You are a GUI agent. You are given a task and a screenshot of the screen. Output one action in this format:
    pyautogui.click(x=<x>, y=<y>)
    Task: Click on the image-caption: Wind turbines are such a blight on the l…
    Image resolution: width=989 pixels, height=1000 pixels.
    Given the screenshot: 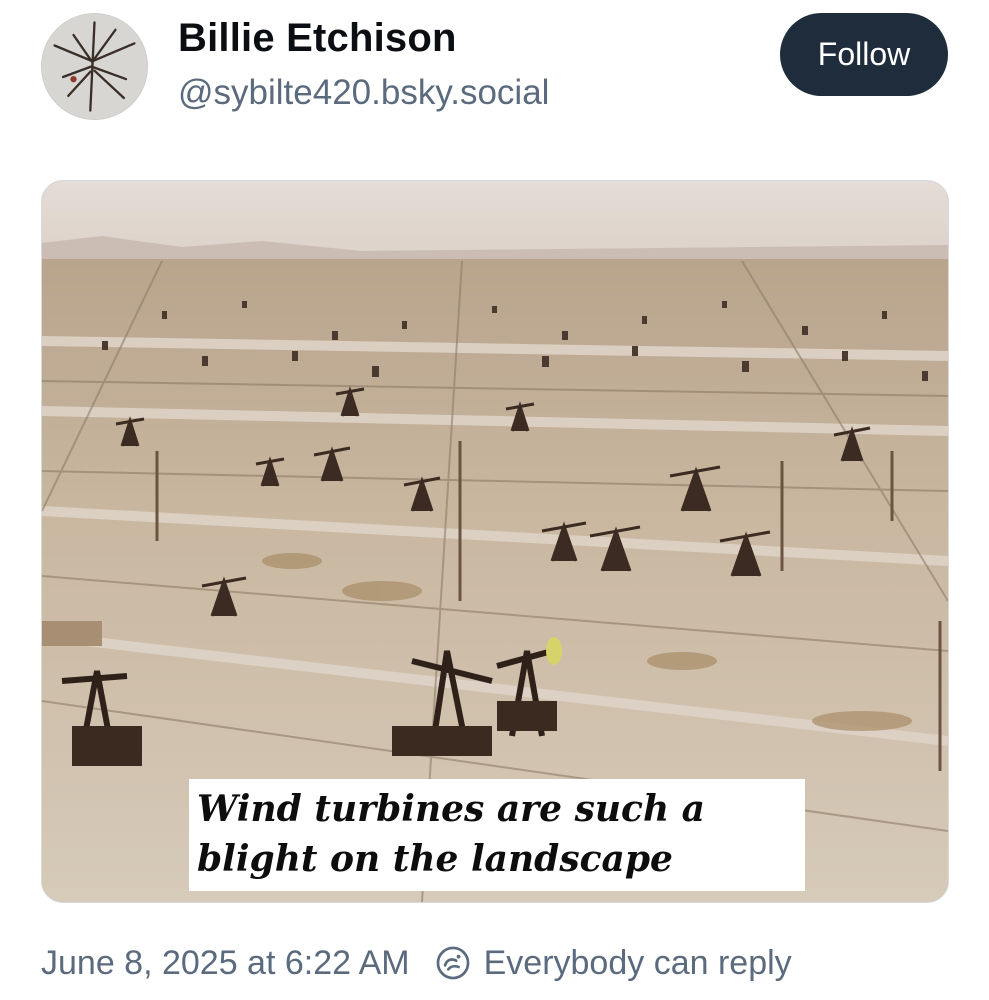 What is the action you would take?
    pyautogui.click(x=497, y=835)
    